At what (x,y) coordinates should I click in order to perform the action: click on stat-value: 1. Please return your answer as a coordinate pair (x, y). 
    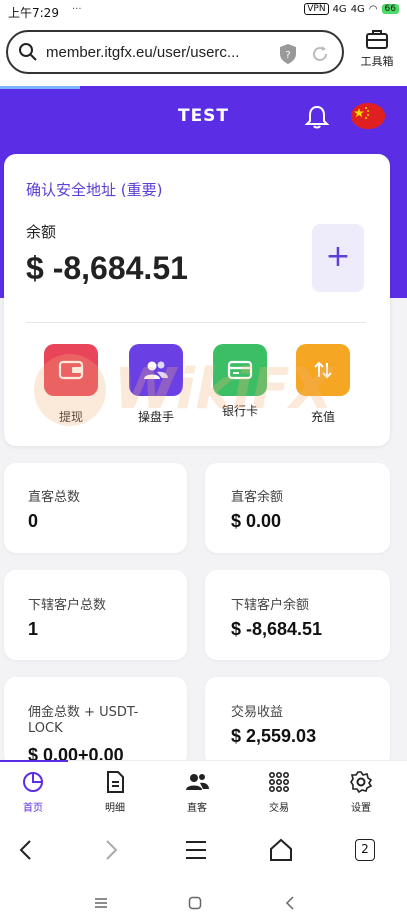
    Looking at the image, I should click on (33, 629).